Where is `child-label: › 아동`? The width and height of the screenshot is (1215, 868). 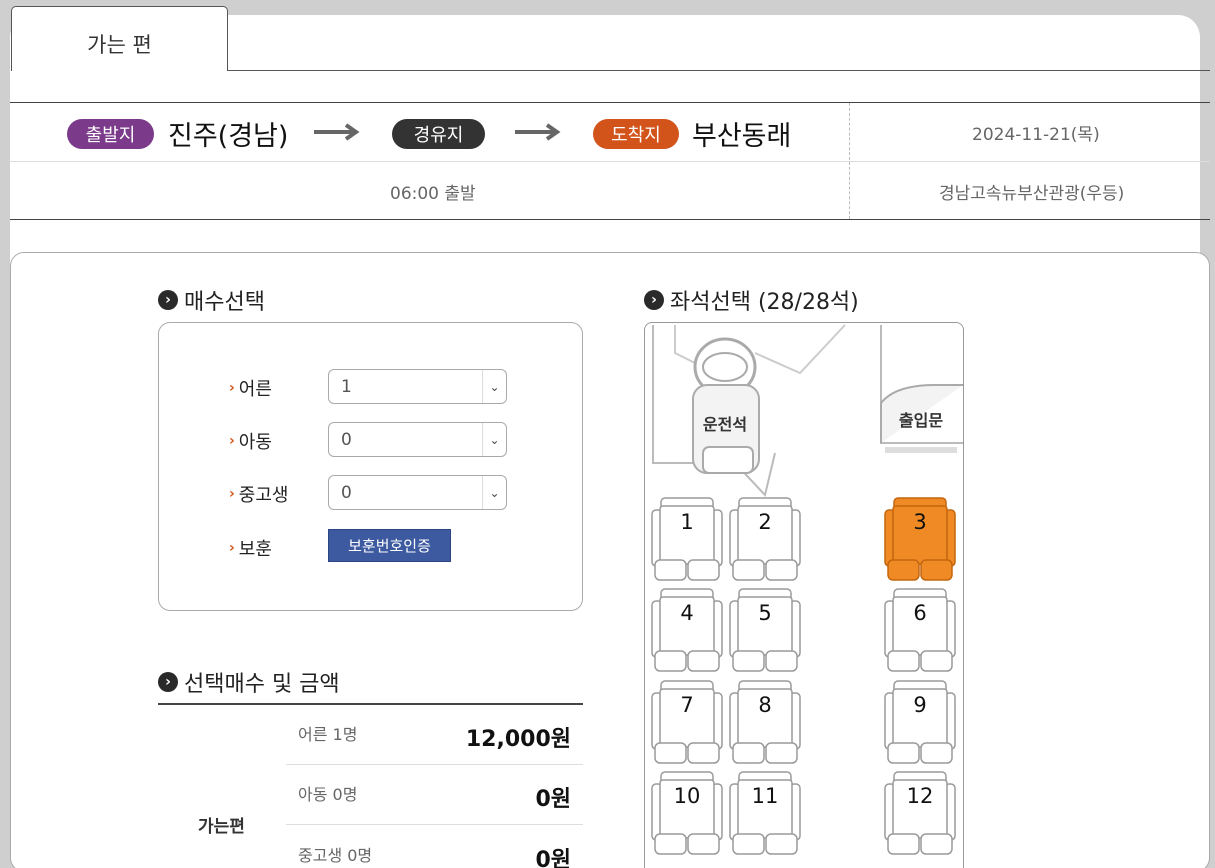
child-label: › 아동 is located at coordinates (250, 441).